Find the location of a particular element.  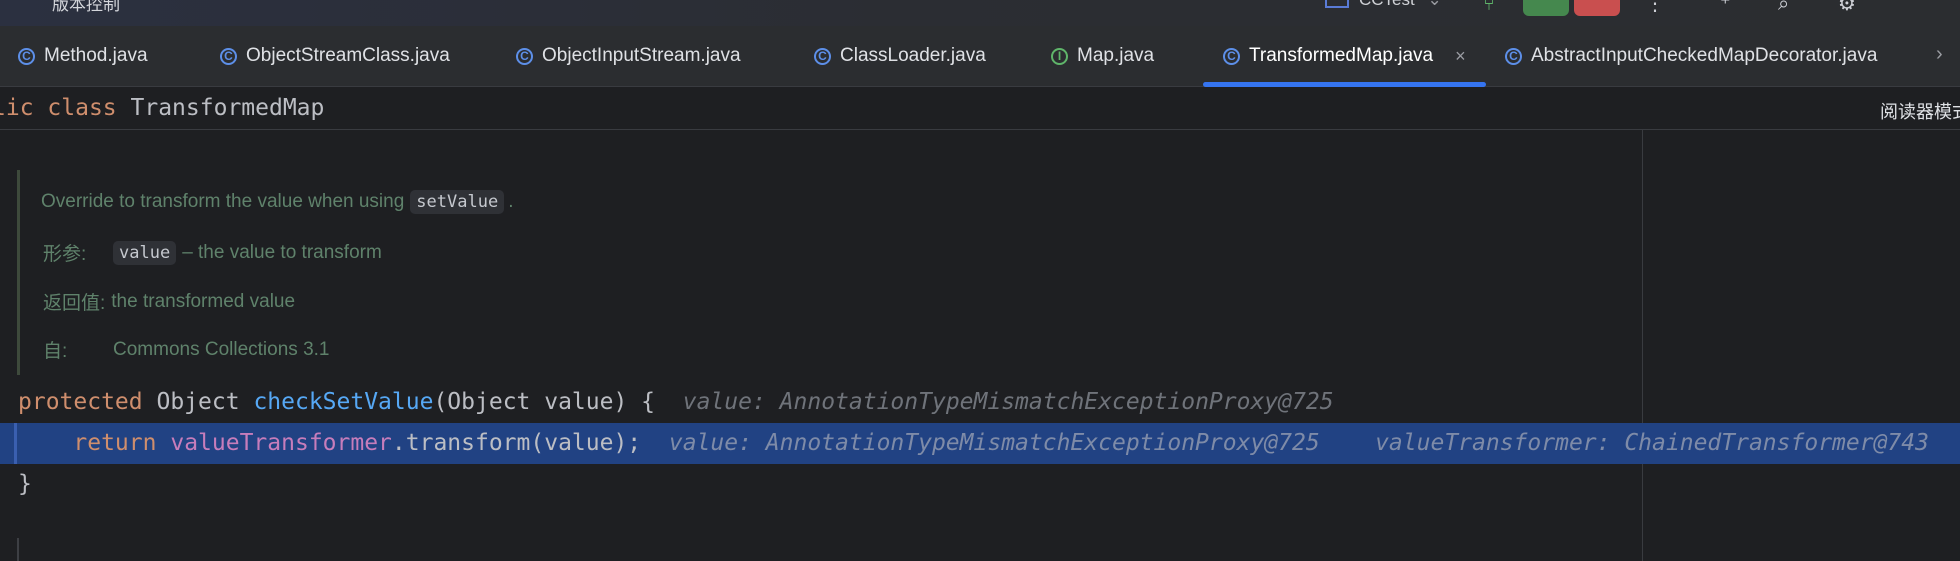

doc-param-code: value is located at coordinates (145, 252).